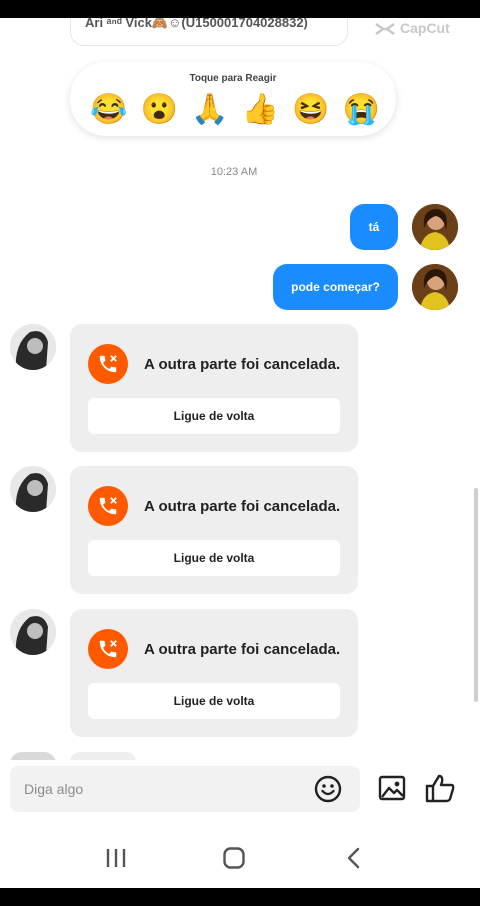 The image size is (480, 906). I want to click on watermark: CapCut, so click(412, 28).